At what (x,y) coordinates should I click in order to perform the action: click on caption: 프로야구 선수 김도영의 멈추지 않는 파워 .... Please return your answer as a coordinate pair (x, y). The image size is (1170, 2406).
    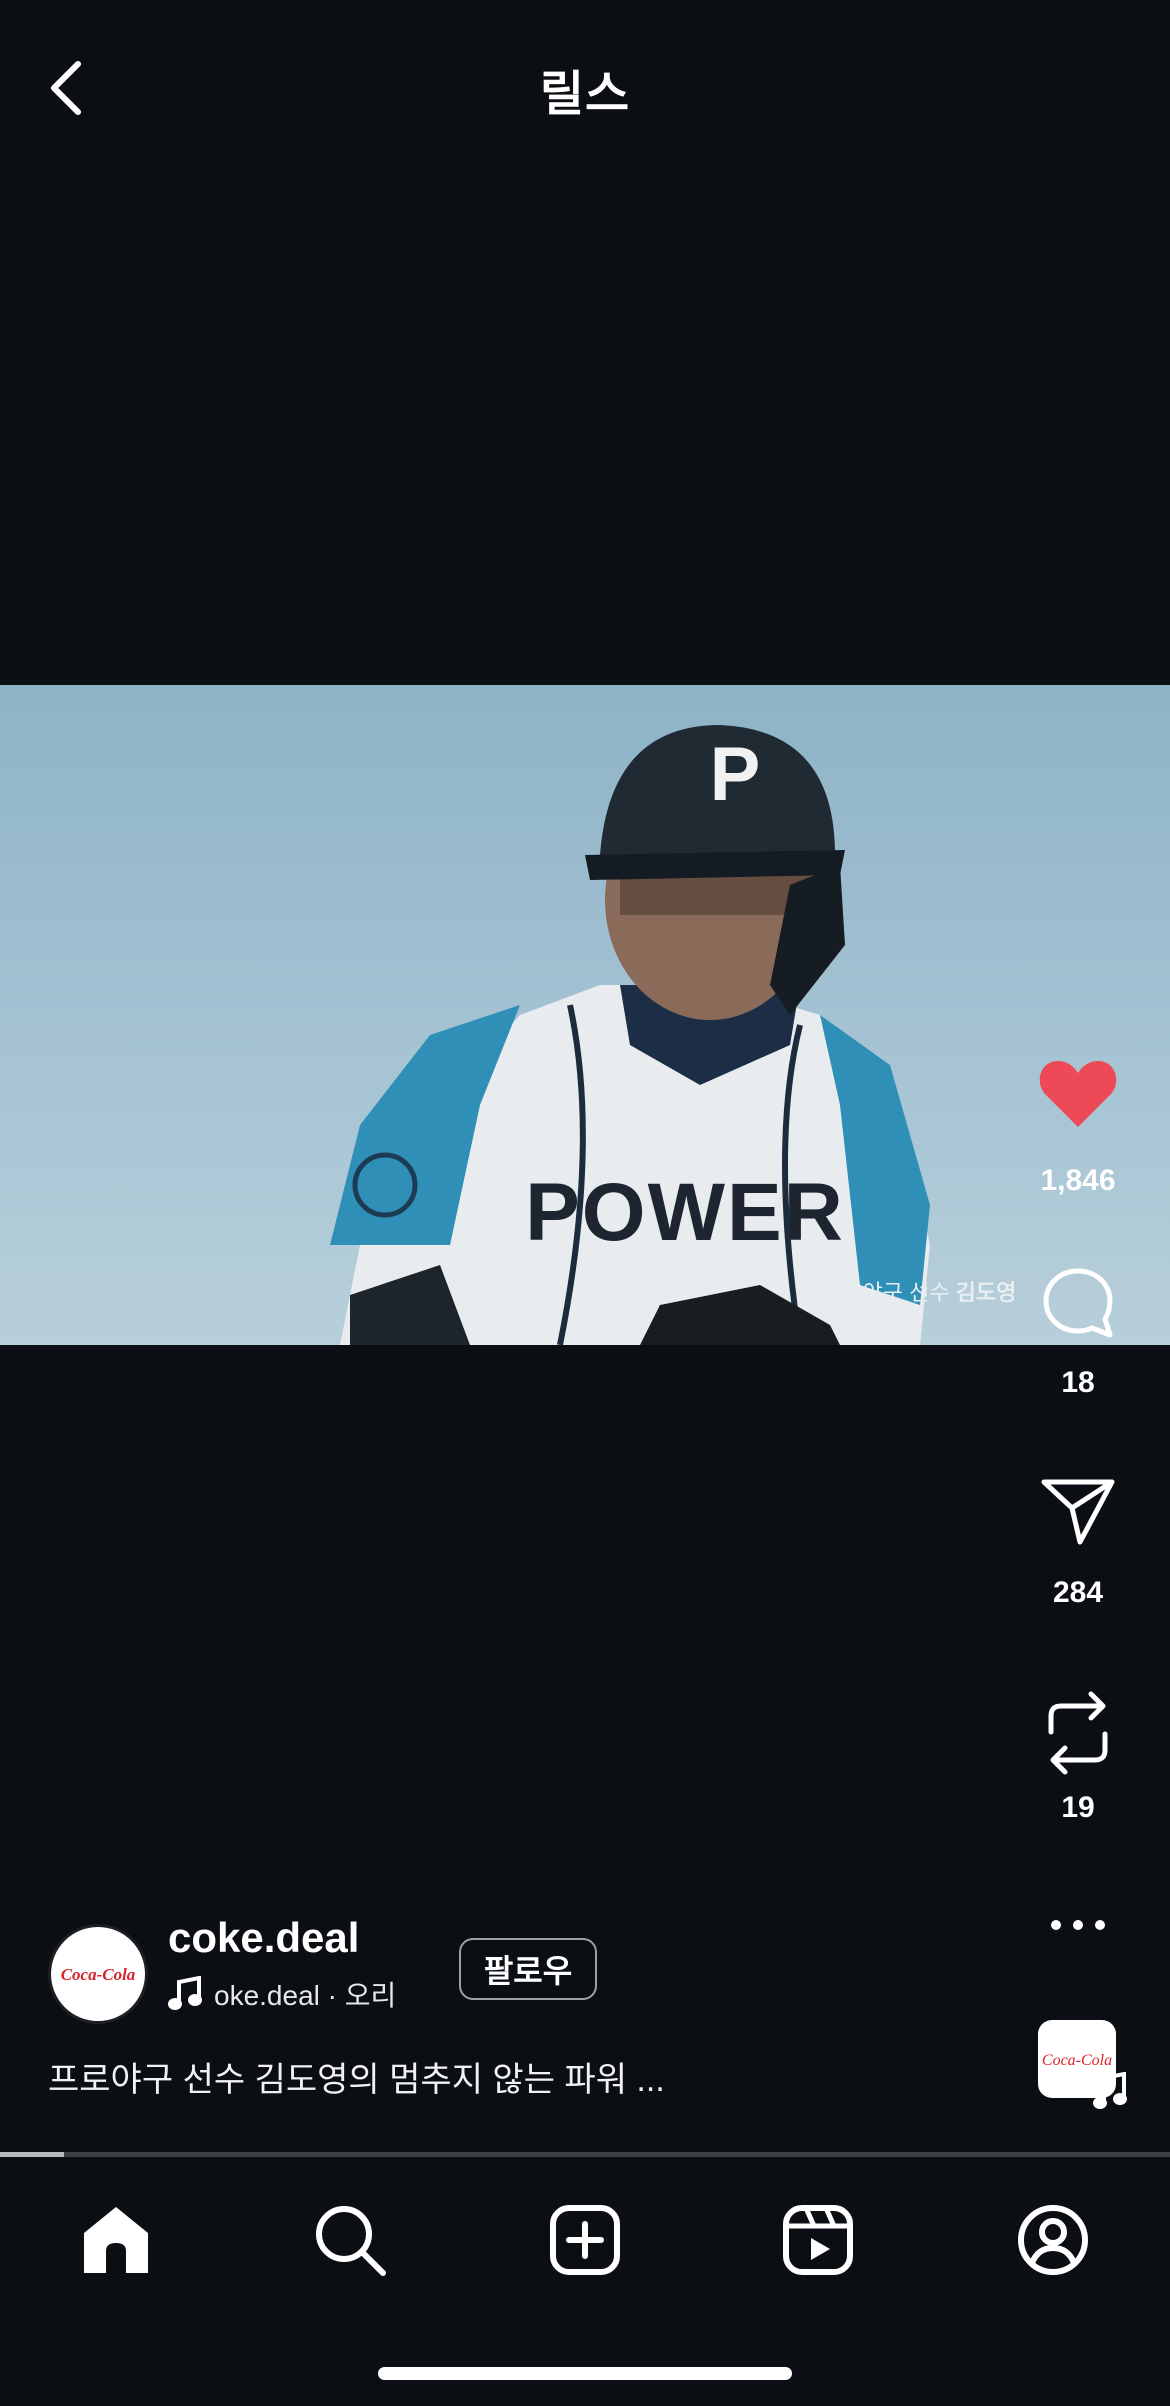
    Looking at the image, I should click on (356, 2076).